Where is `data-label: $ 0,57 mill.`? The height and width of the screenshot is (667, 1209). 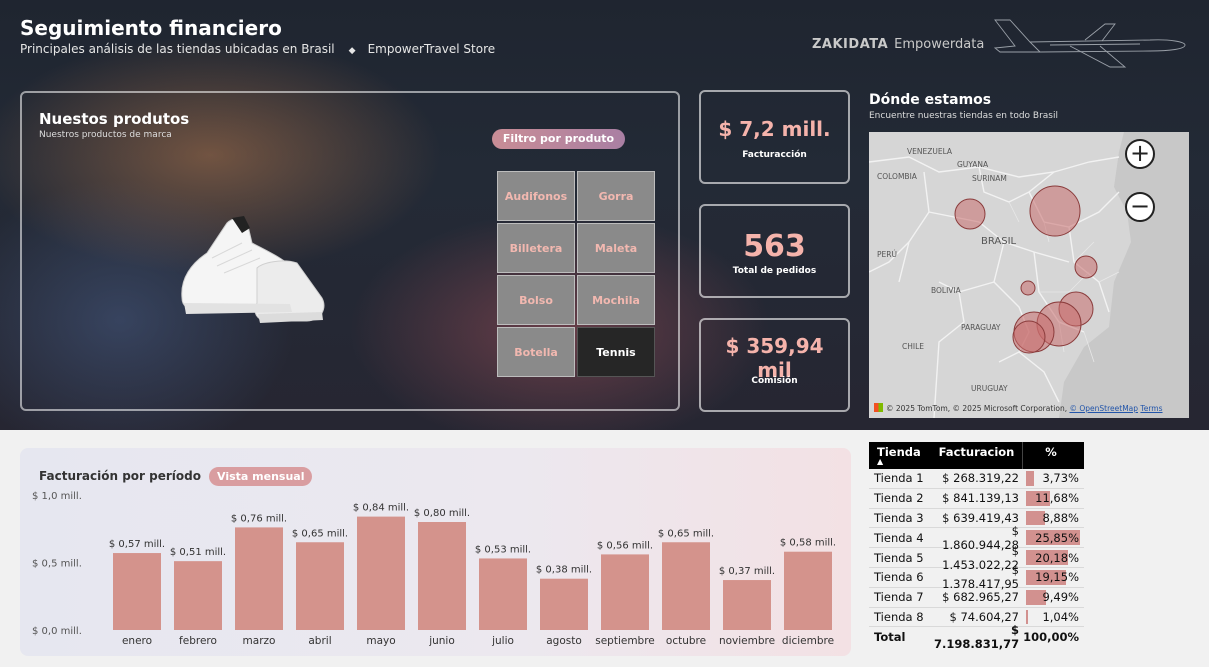
data-label: $ 0,57 mill. is located at coordinates (137, 544).